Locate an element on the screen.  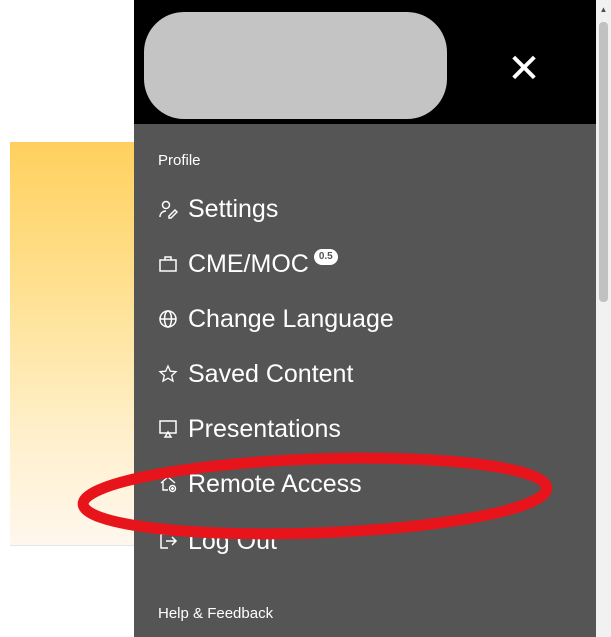
menu-item-saved-content: Saved Content is located at coordinates (255, 374).